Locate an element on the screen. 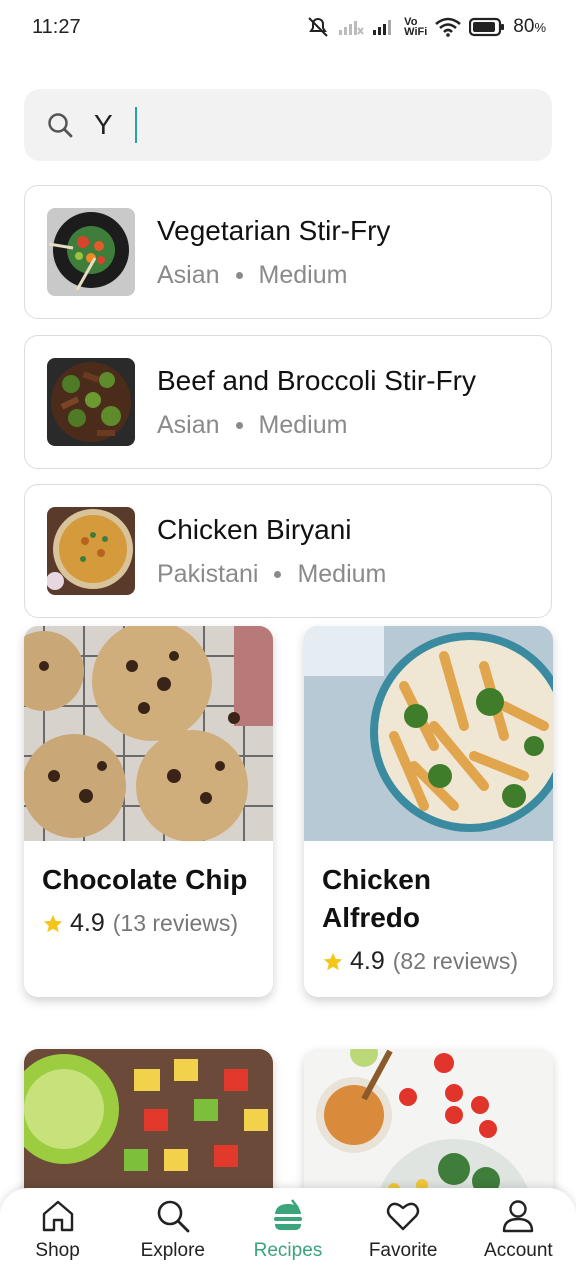 This screenshot has width=576, height=1280. search-result-beef-broccoli-stir-fry: Beef and Broccoli Stir-Fry Asian Medium is located at coordinates (288, 402).